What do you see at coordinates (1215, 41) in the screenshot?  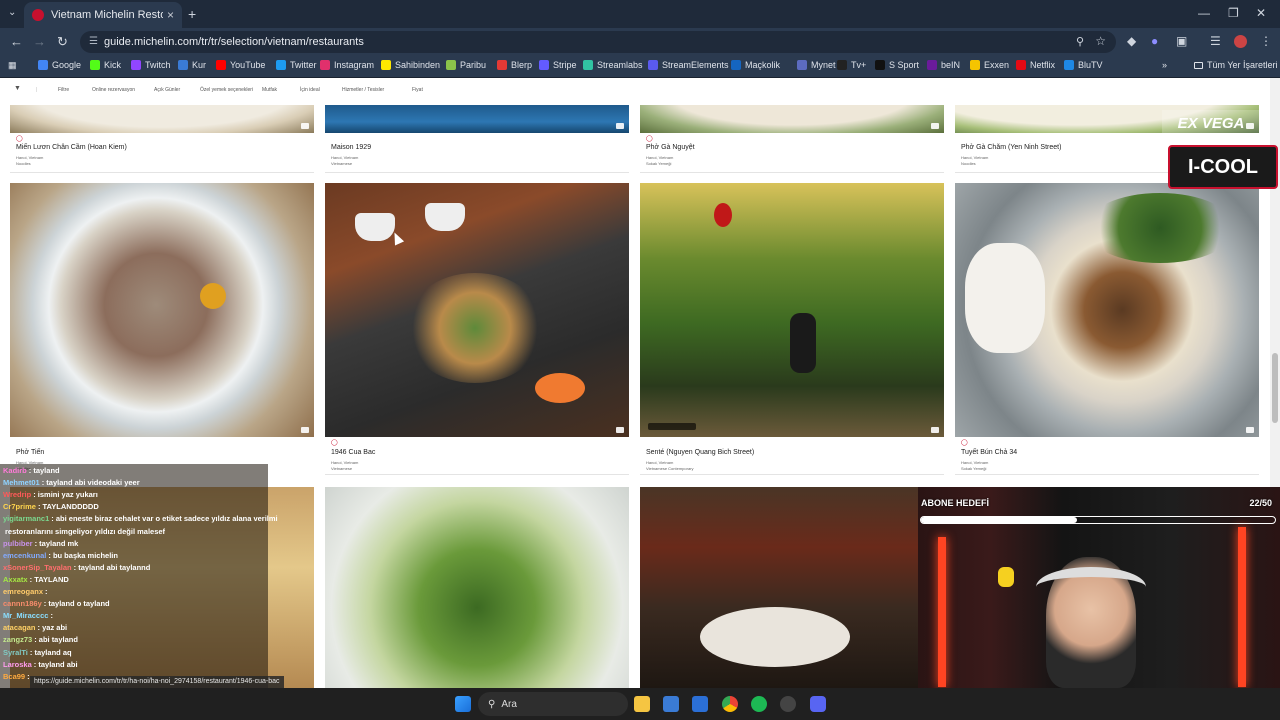 I see `media-control-icon: ☰` at bounding box center [1215, 41].